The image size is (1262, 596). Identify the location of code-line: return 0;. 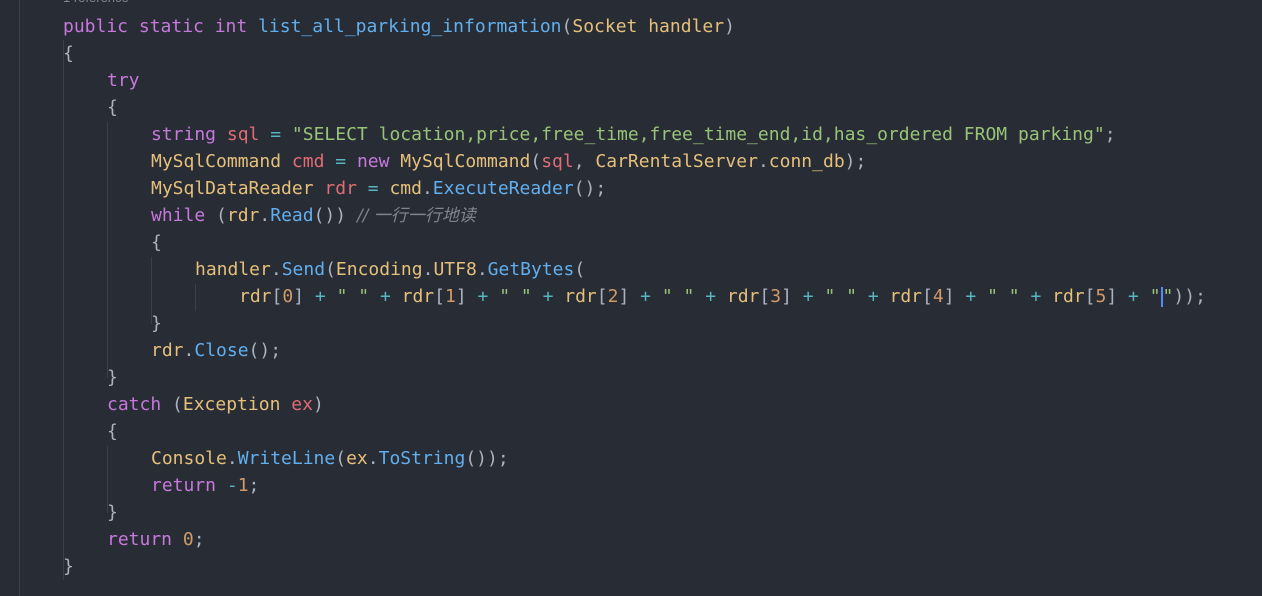
(156, 539).